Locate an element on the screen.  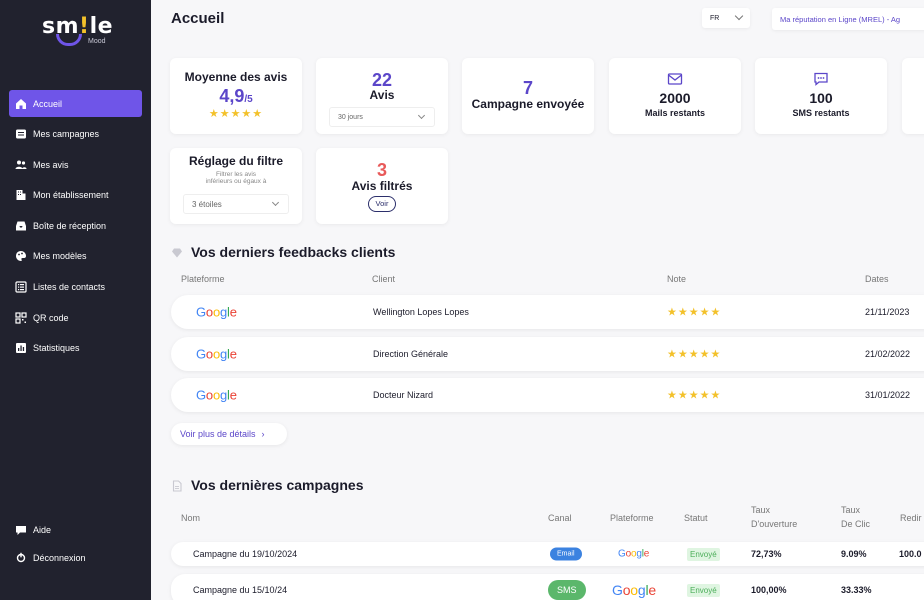
nav-item-statistiques: Statistiques is located at coordinates (75, 348).